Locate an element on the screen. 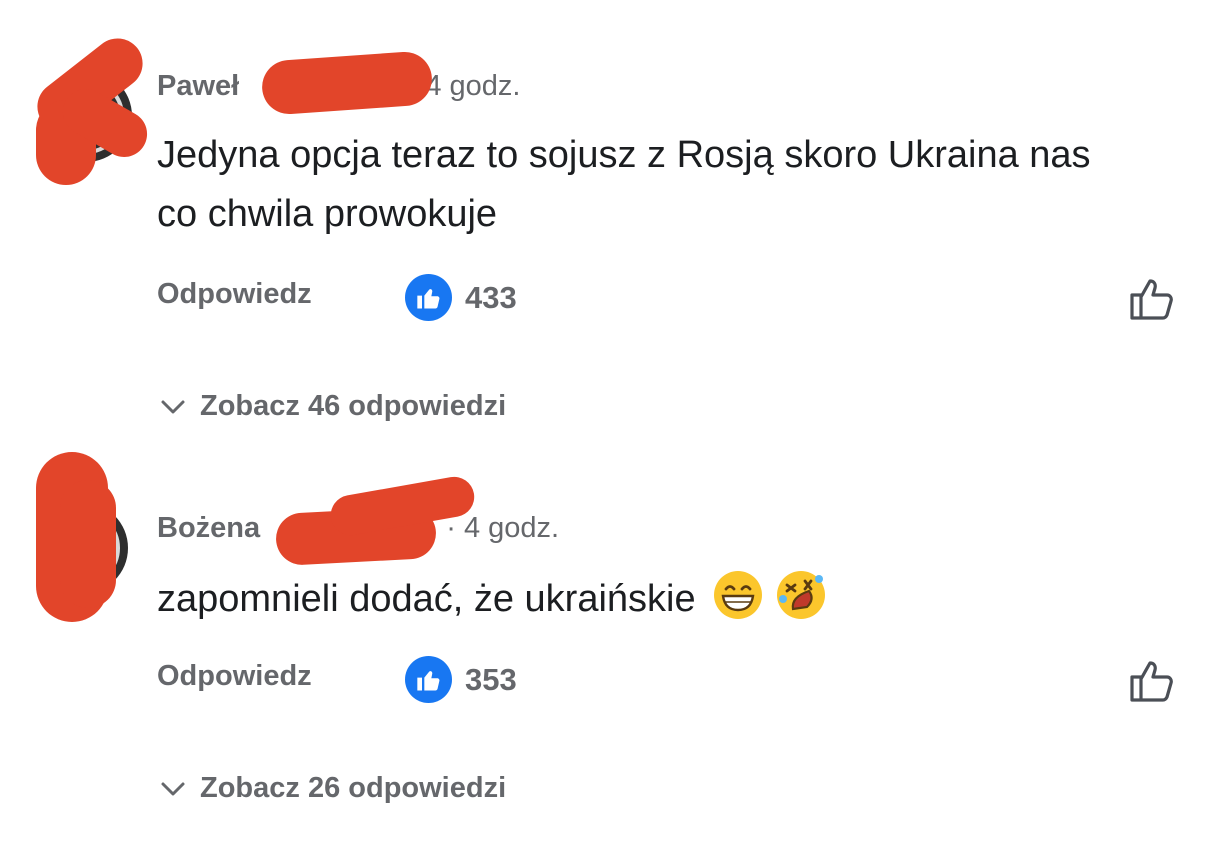  like-count: 433 is located at coordinates (491, 297).